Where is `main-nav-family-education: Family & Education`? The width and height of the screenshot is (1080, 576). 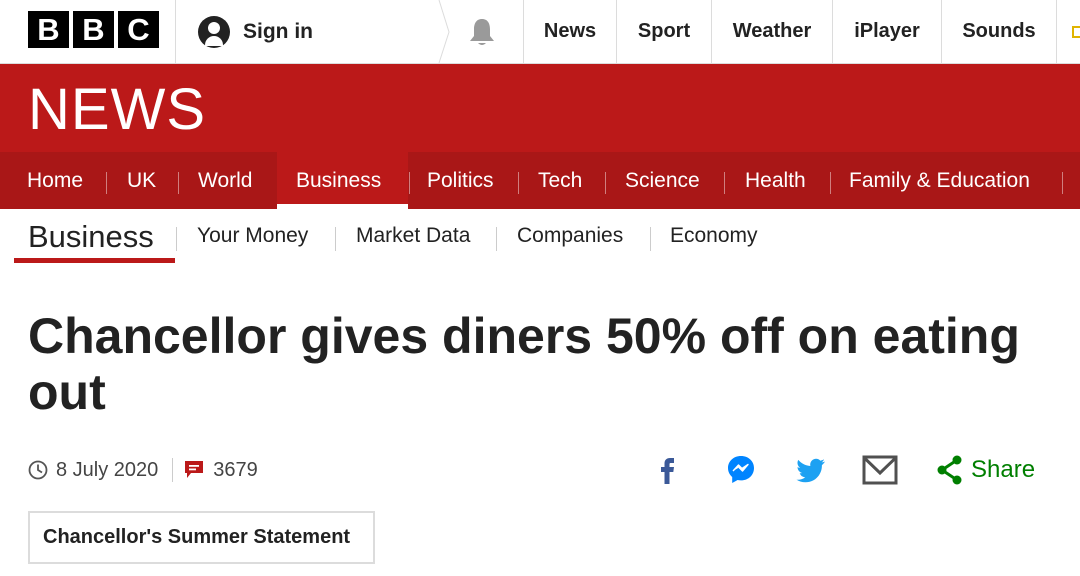 main-nav-family-education: Family & Education is located at coordinates (939, 180).